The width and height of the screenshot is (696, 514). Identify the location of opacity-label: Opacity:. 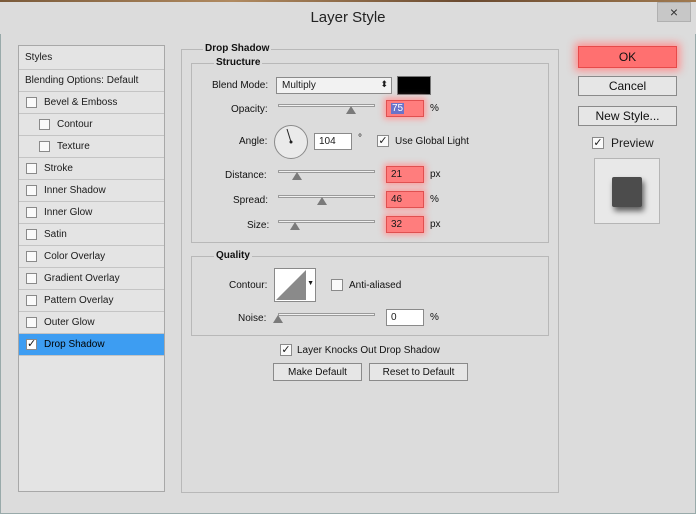
(249, 109).